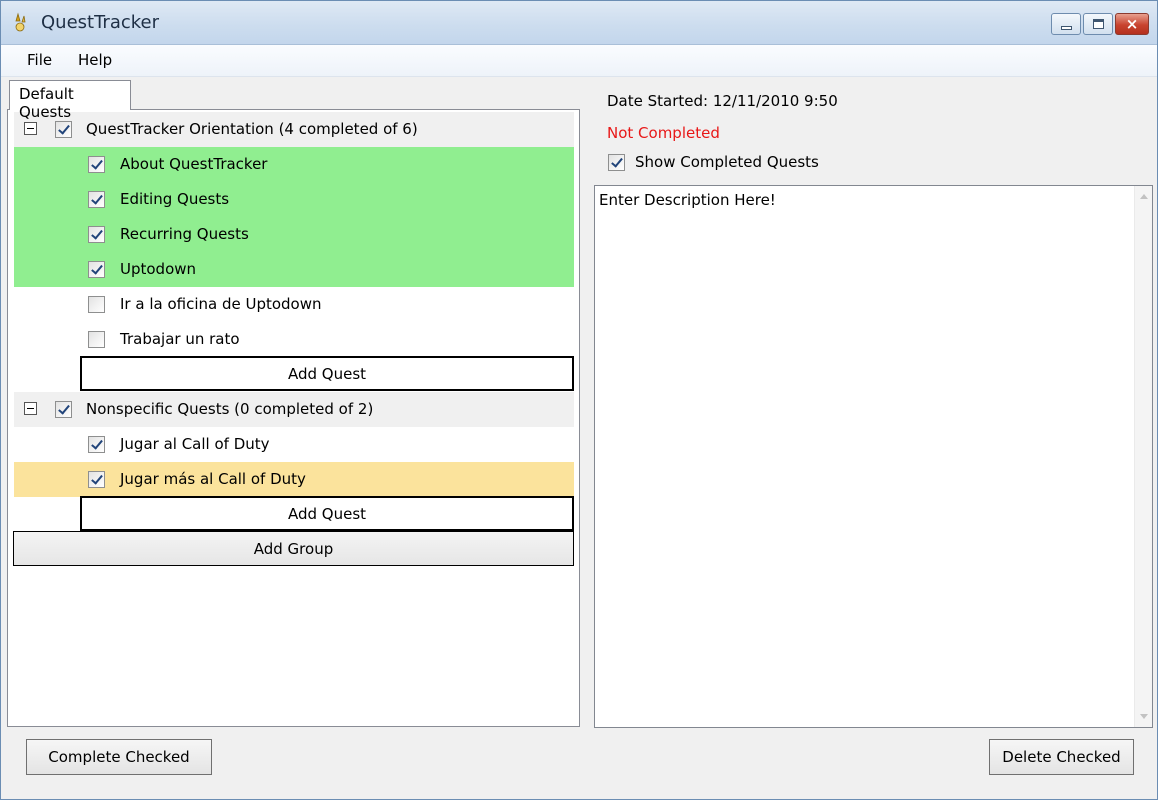 This screenshot has height=800, width=1158. I want to click on quest-label: Uptodown, so click(158, 269).